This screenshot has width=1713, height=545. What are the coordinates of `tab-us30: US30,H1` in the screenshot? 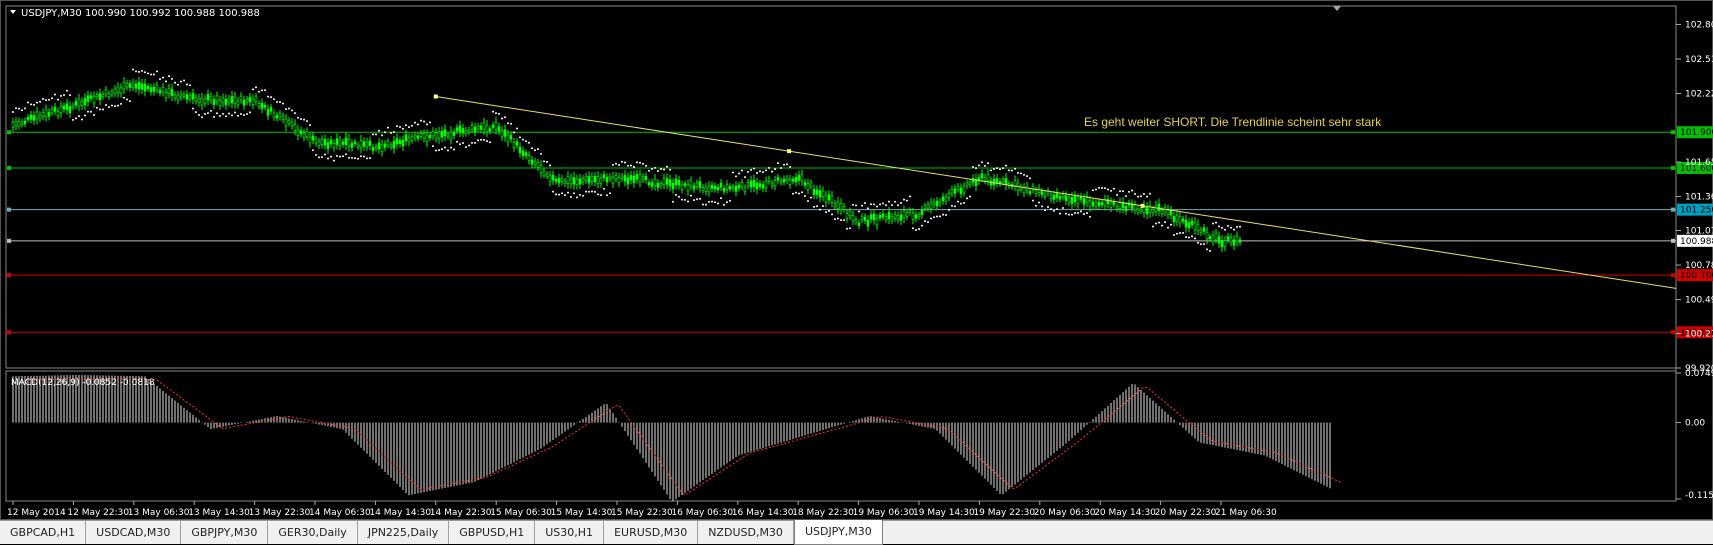 It's located at (570, 532).